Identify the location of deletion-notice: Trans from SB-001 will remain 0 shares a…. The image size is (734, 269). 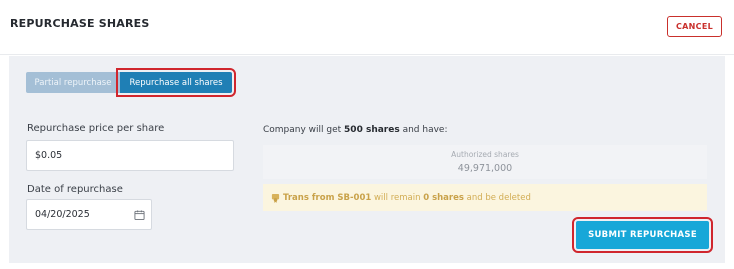
(485, 197).